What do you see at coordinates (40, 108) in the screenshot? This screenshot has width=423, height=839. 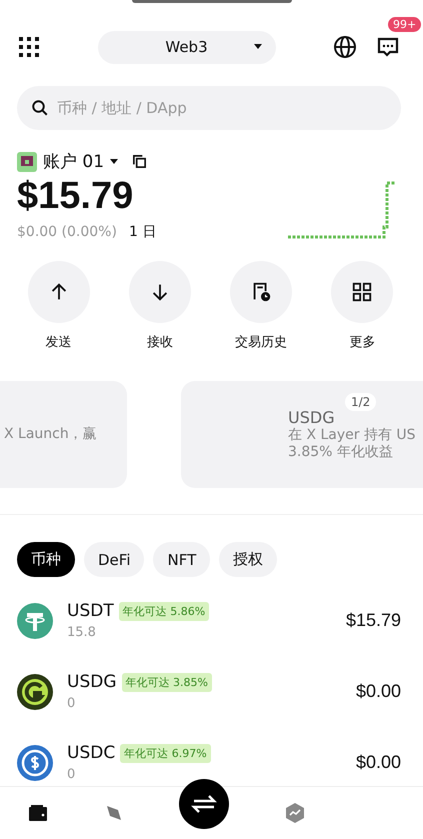 I see `search-icon` at bounding box center [40, 108].